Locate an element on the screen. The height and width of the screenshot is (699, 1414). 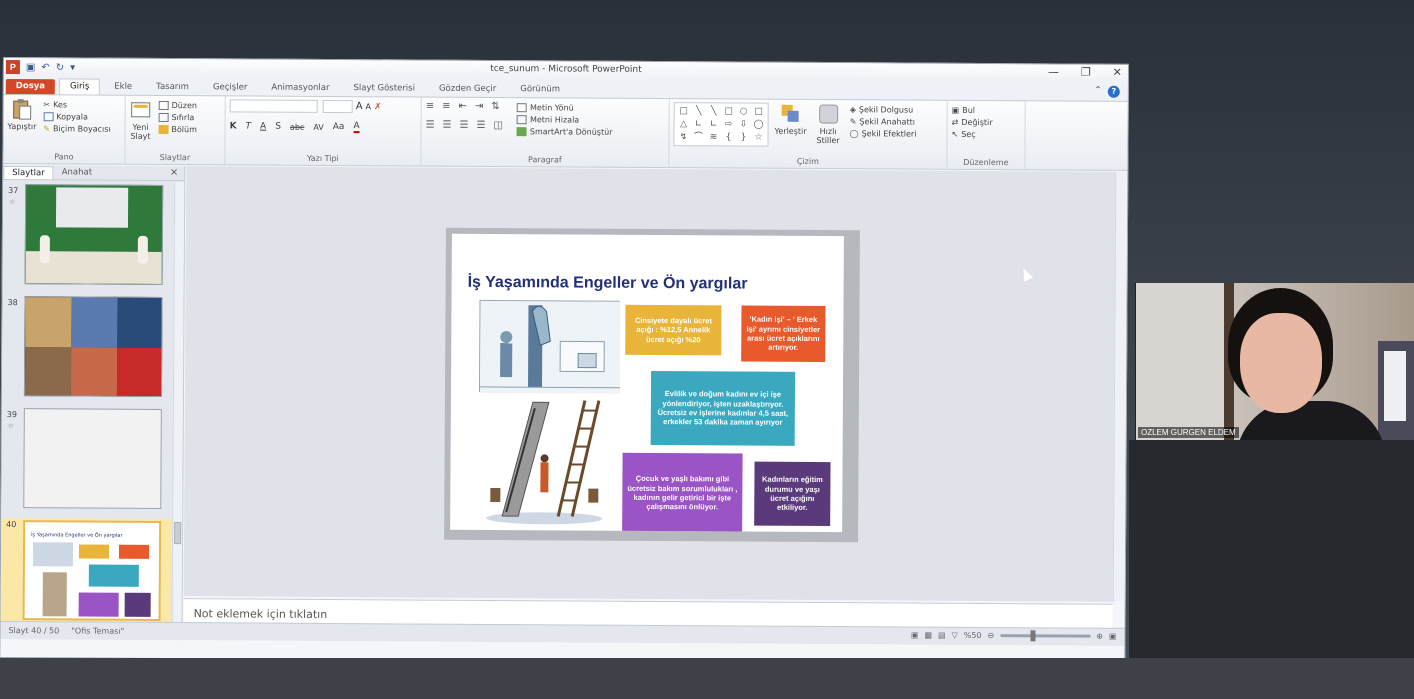
bullets-icon: ≡ is located at coordinates (430, 106).